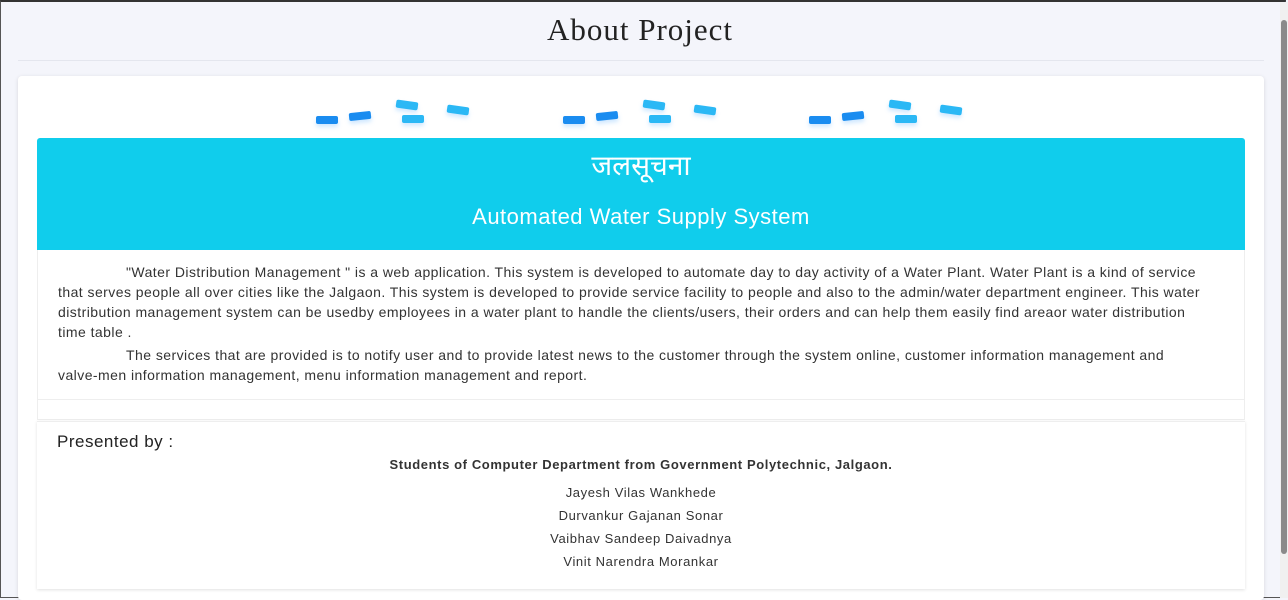 The height and width of the screenshot is (600, 1288). I want to click on student-name: Vaibhav Sandeep Daivadnya, so click(641, 538).